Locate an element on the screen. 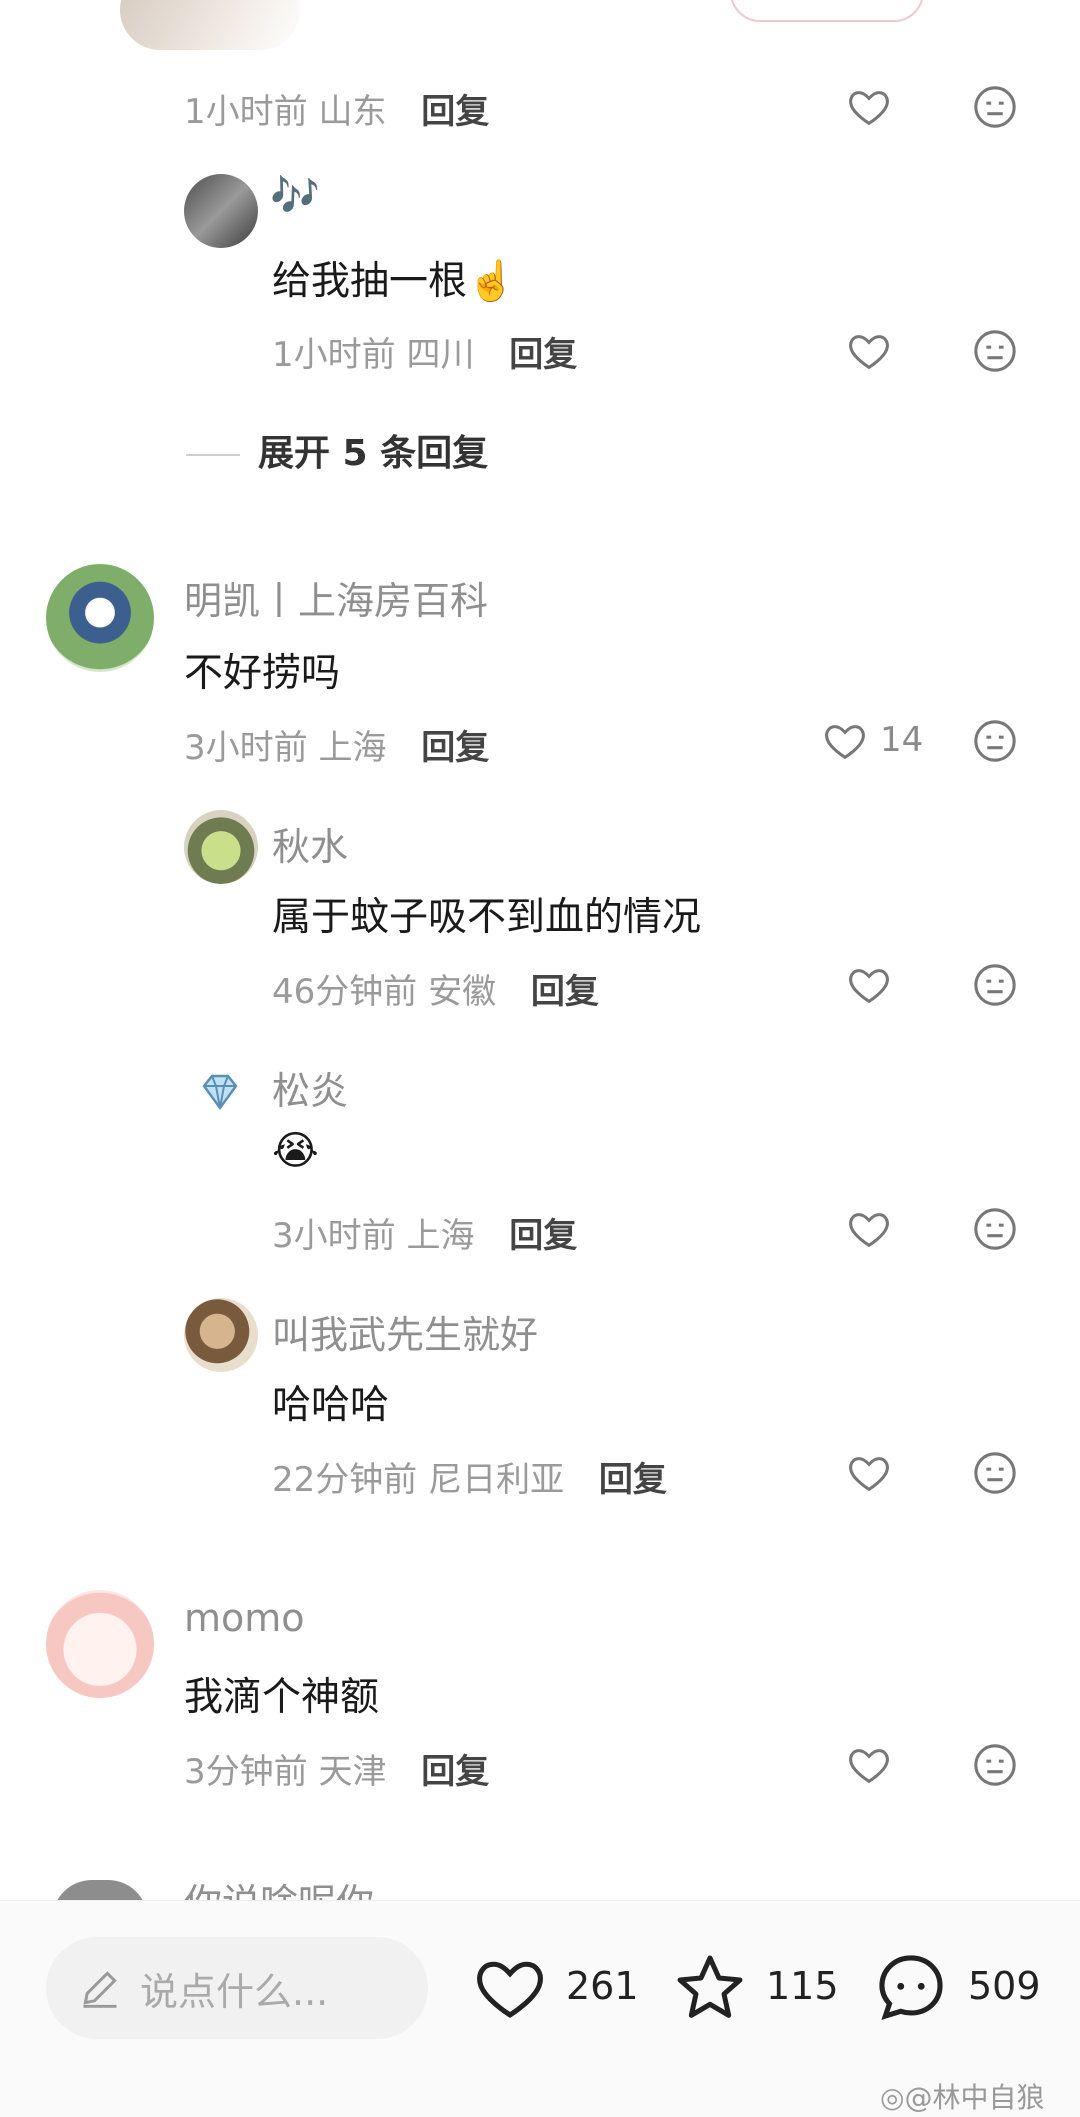  comment-location: 上海 is located at coordinates (352, 748).